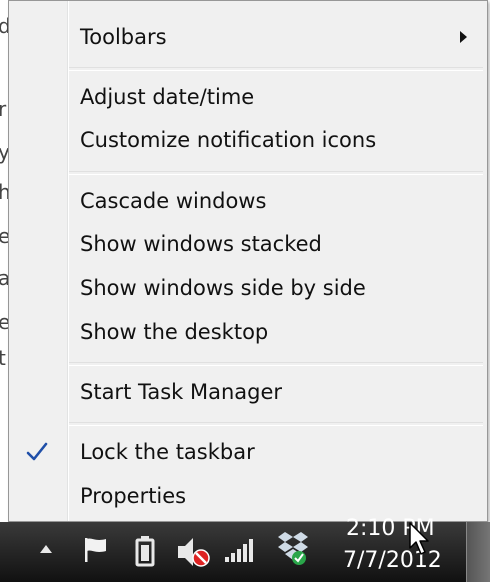  I want to click on menu-item-show-windows-stacked: Show windows stacked, so click(248, 244).